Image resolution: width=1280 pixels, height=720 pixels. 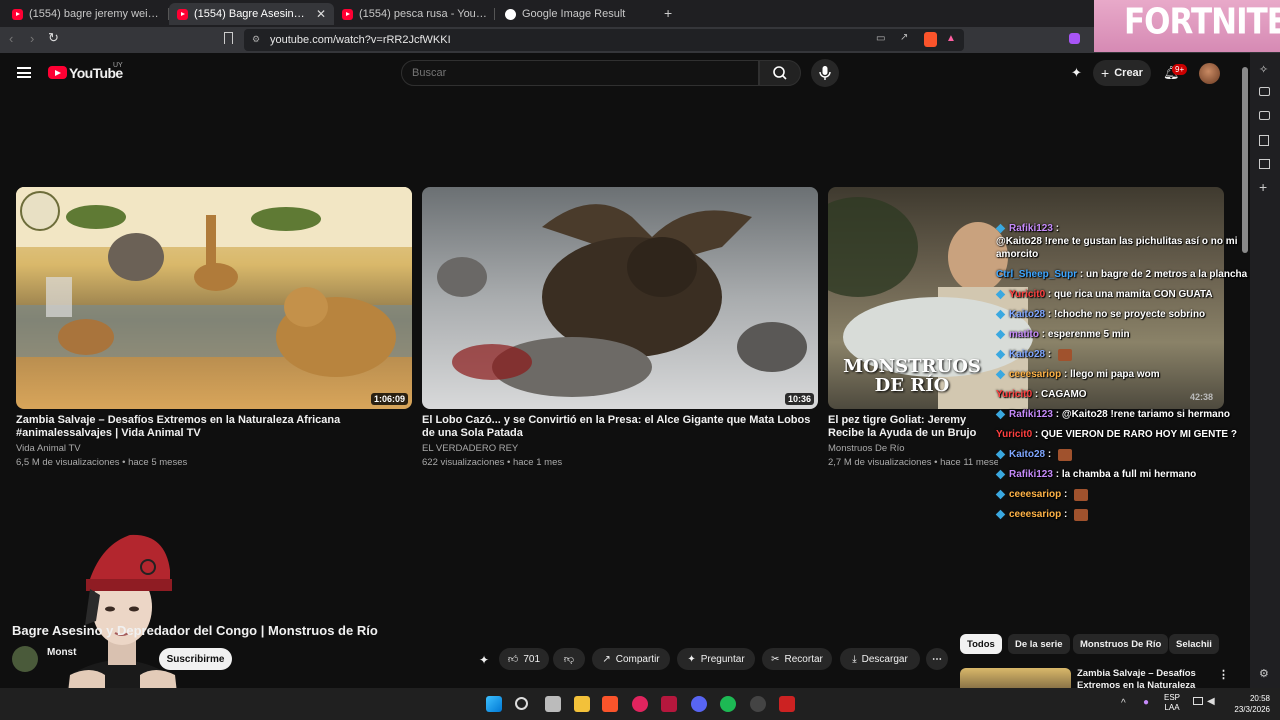 What do you see at coordinates (360, 40) in the screenshot?
I see `url-text: youtube.com/watch?v=rRR2JcfWKKI` at bounding box center [360, 40].